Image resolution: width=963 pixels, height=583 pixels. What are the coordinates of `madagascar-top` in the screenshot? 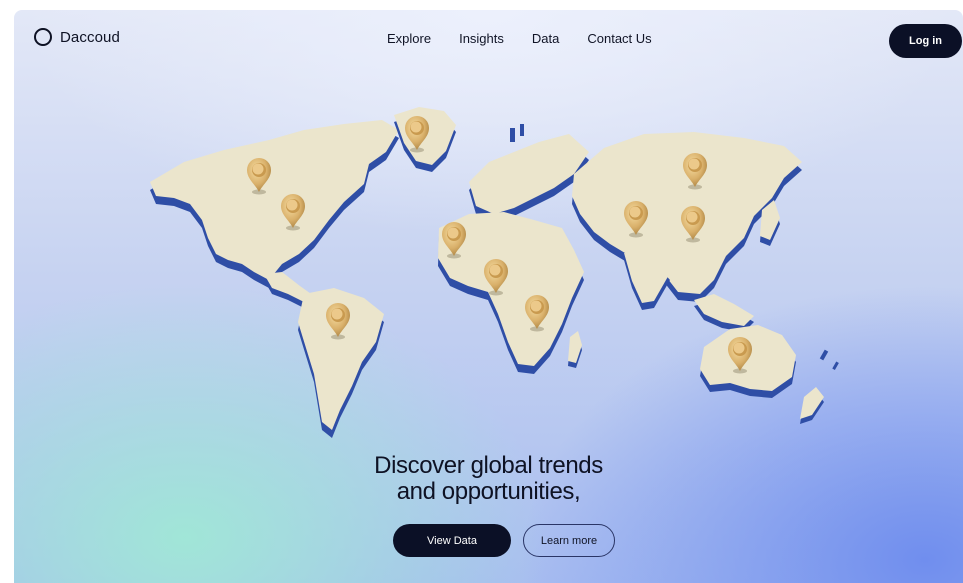 It's located at (575, 347).